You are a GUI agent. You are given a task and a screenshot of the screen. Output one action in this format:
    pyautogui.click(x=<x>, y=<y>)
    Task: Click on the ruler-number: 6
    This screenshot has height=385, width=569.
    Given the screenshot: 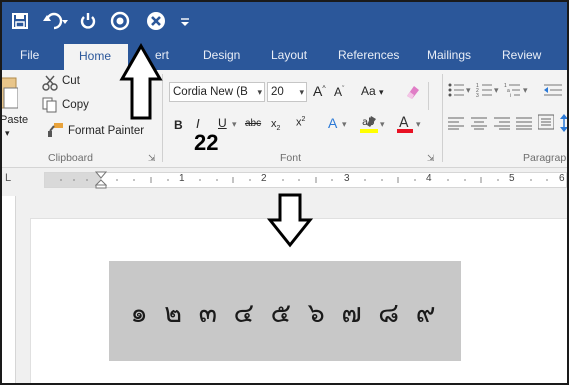 What is the action you would take?
    pyautogui.click(x=562, y=178)
    